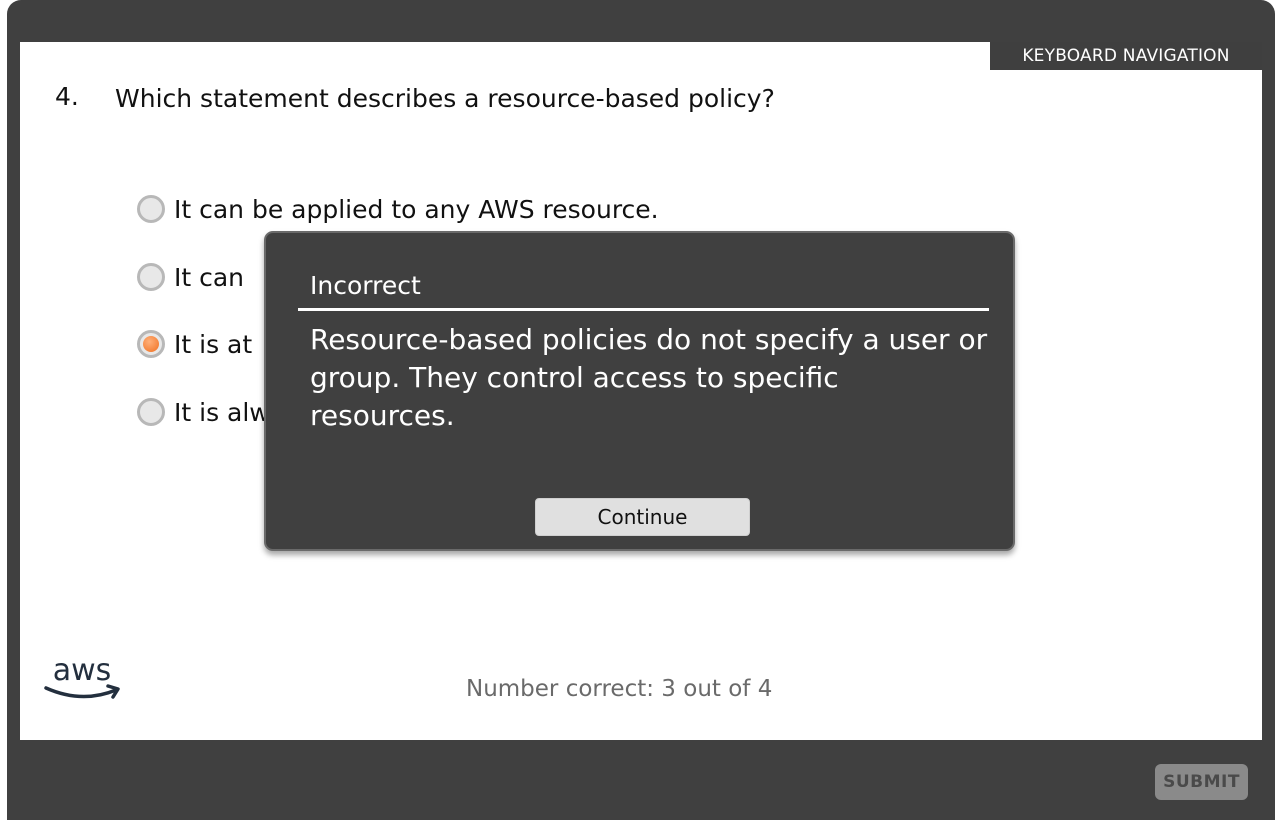  What do you see at coordinates (365, 285) in the screenshot?
I see `feedback-title: Incorrect` at bounding box center [365, 285].